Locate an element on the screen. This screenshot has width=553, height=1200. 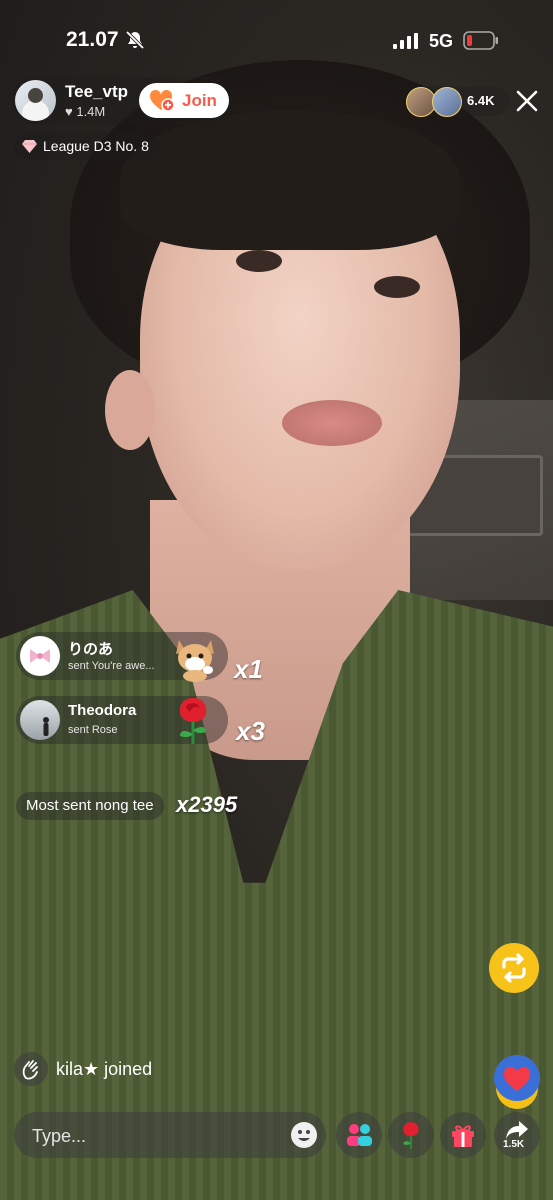
comment-bar is located at coordinates (170, 1136).